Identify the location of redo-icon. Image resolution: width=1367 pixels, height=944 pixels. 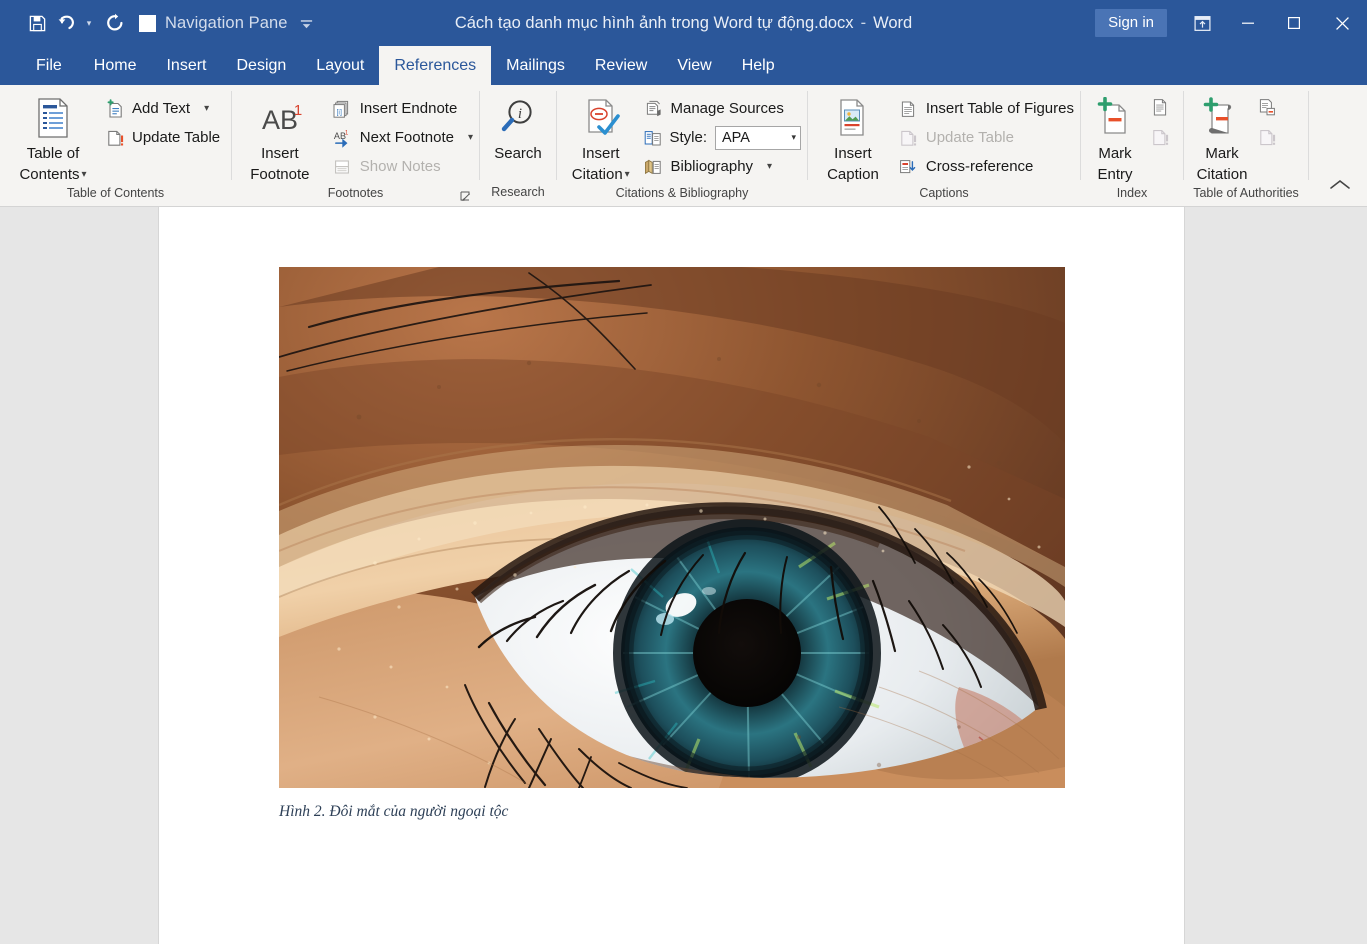
(115, 23).